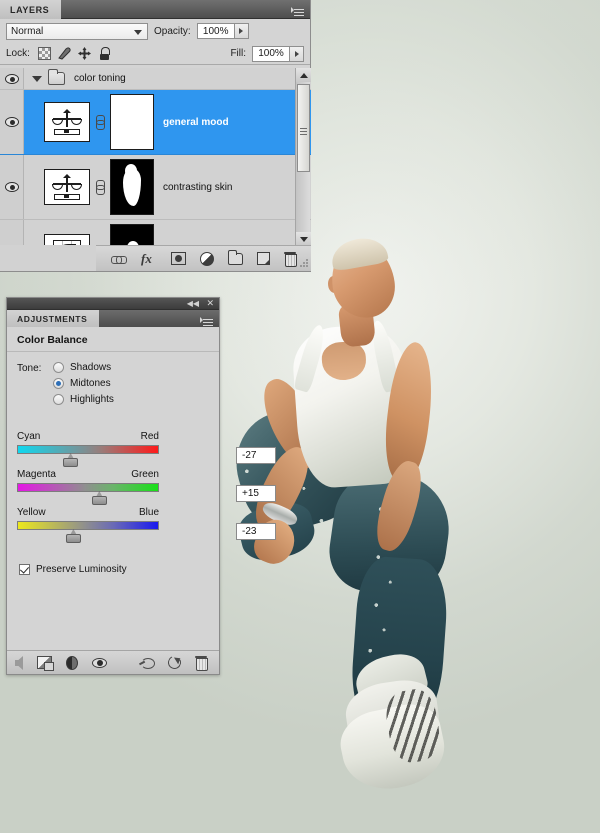 The image size is (600, 833). I want to click on layer-row-contrasting-skin: contrasting skin, so click(155, 187).